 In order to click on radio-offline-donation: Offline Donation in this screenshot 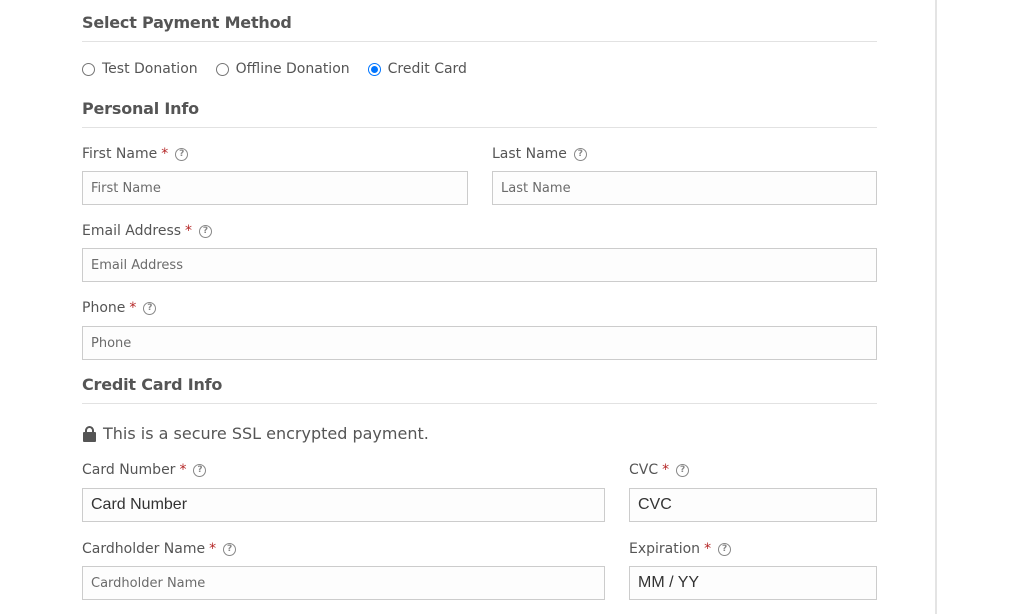, I will do `click(282, 69)`.